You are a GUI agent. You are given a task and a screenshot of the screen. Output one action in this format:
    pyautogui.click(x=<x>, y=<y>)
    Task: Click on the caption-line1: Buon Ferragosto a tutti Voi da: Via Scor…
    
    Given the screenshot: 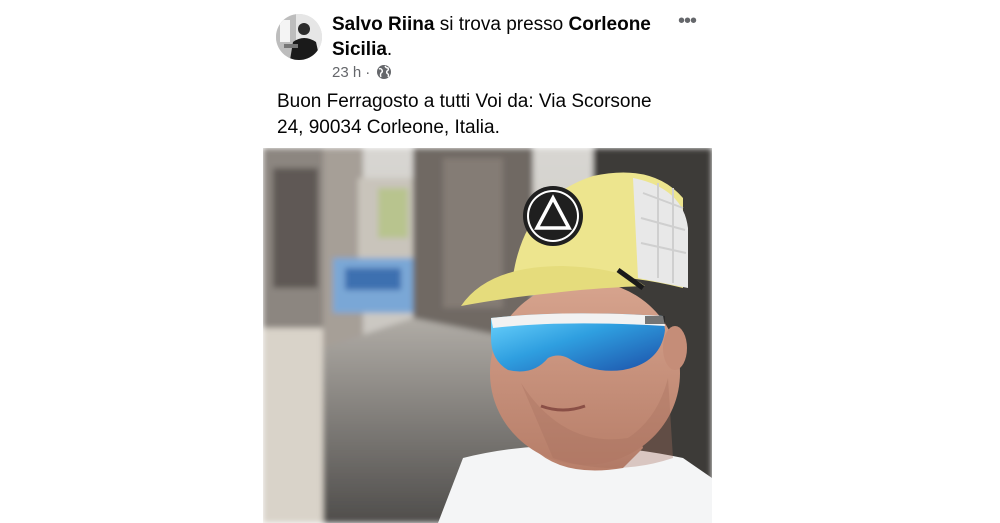 What is the action you would take?
    pyautogui.click(x=464, y=101)
    